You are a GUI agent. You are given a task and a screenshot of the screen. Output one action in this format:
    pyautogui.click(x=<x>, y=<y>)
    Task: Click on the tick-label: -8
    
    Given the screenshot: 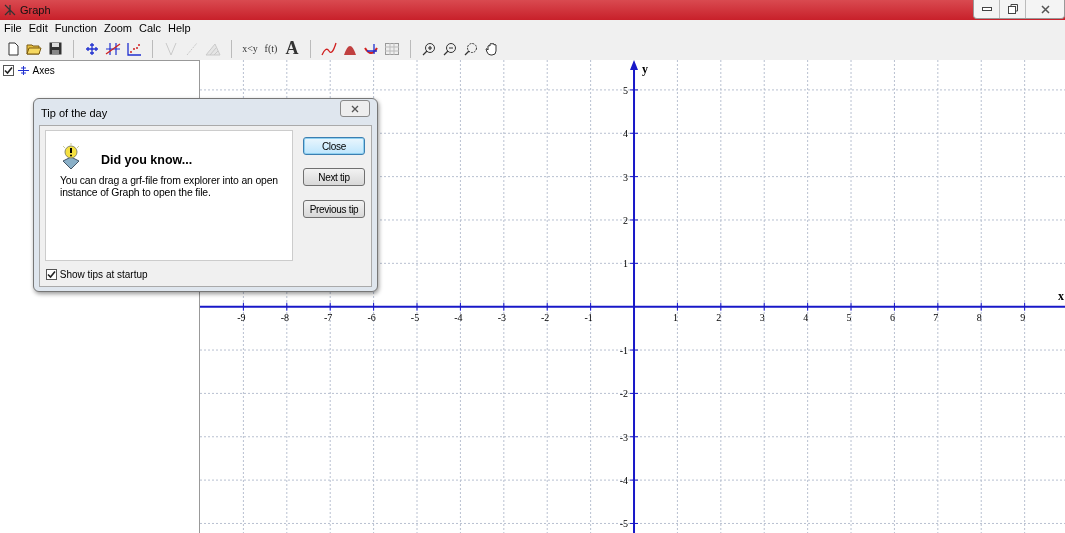 What is the action you would take?
    pyautogui.click(x=284, y=317)
    